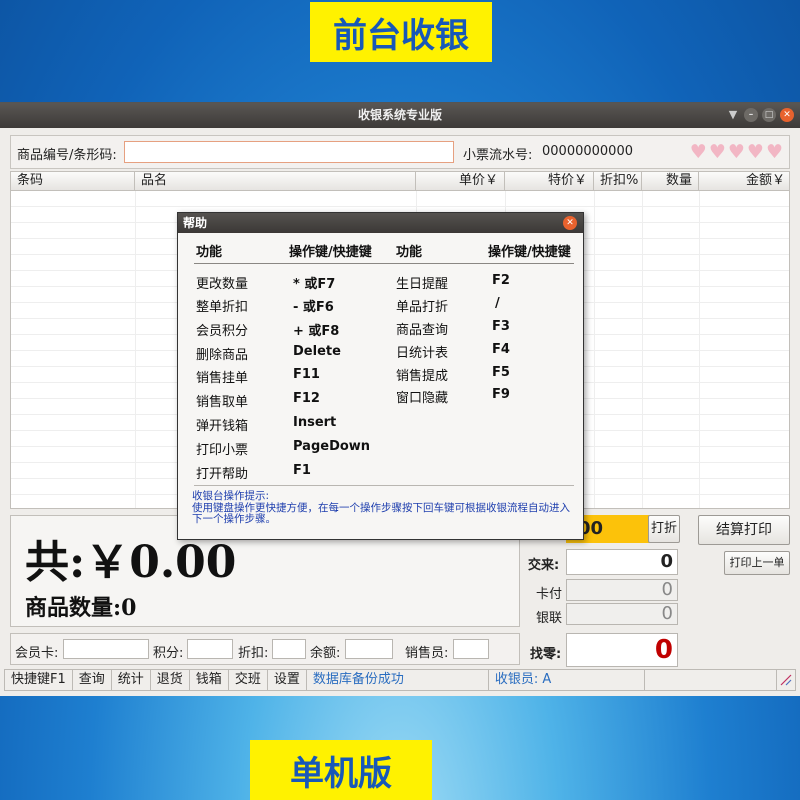 This screenshot has height=800, width=800. Describe the element at coordinates (501, 349) in the screenshot. I see `help-key: F4` at that location.